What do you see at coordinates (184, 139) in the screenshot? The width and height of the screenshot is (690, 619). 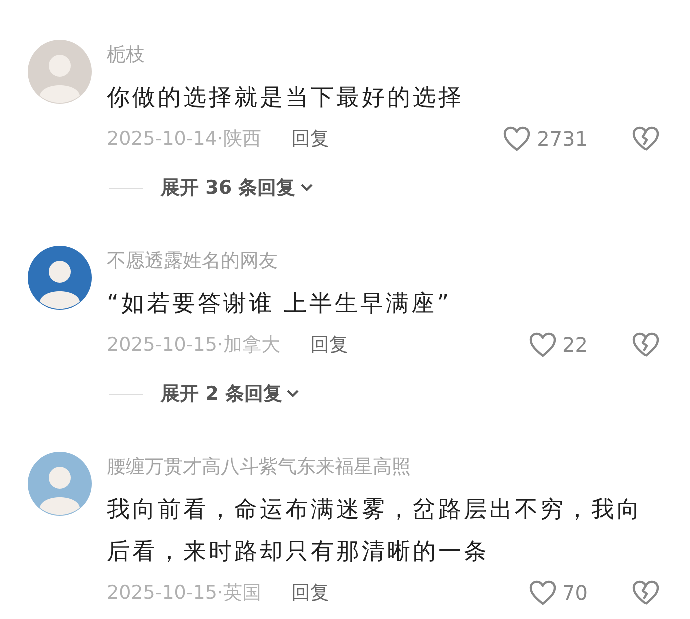 I see `date-location: 2025-10-14·陕西` at bounding box center [184, 139].